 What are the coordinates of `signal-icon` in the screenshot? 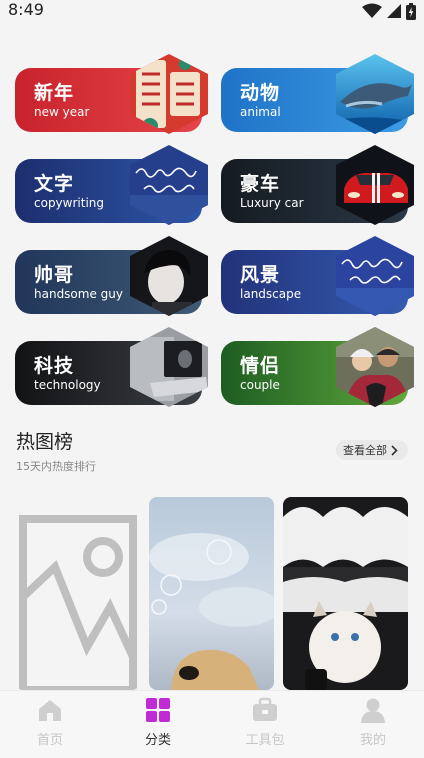 It's located at (394, 11).